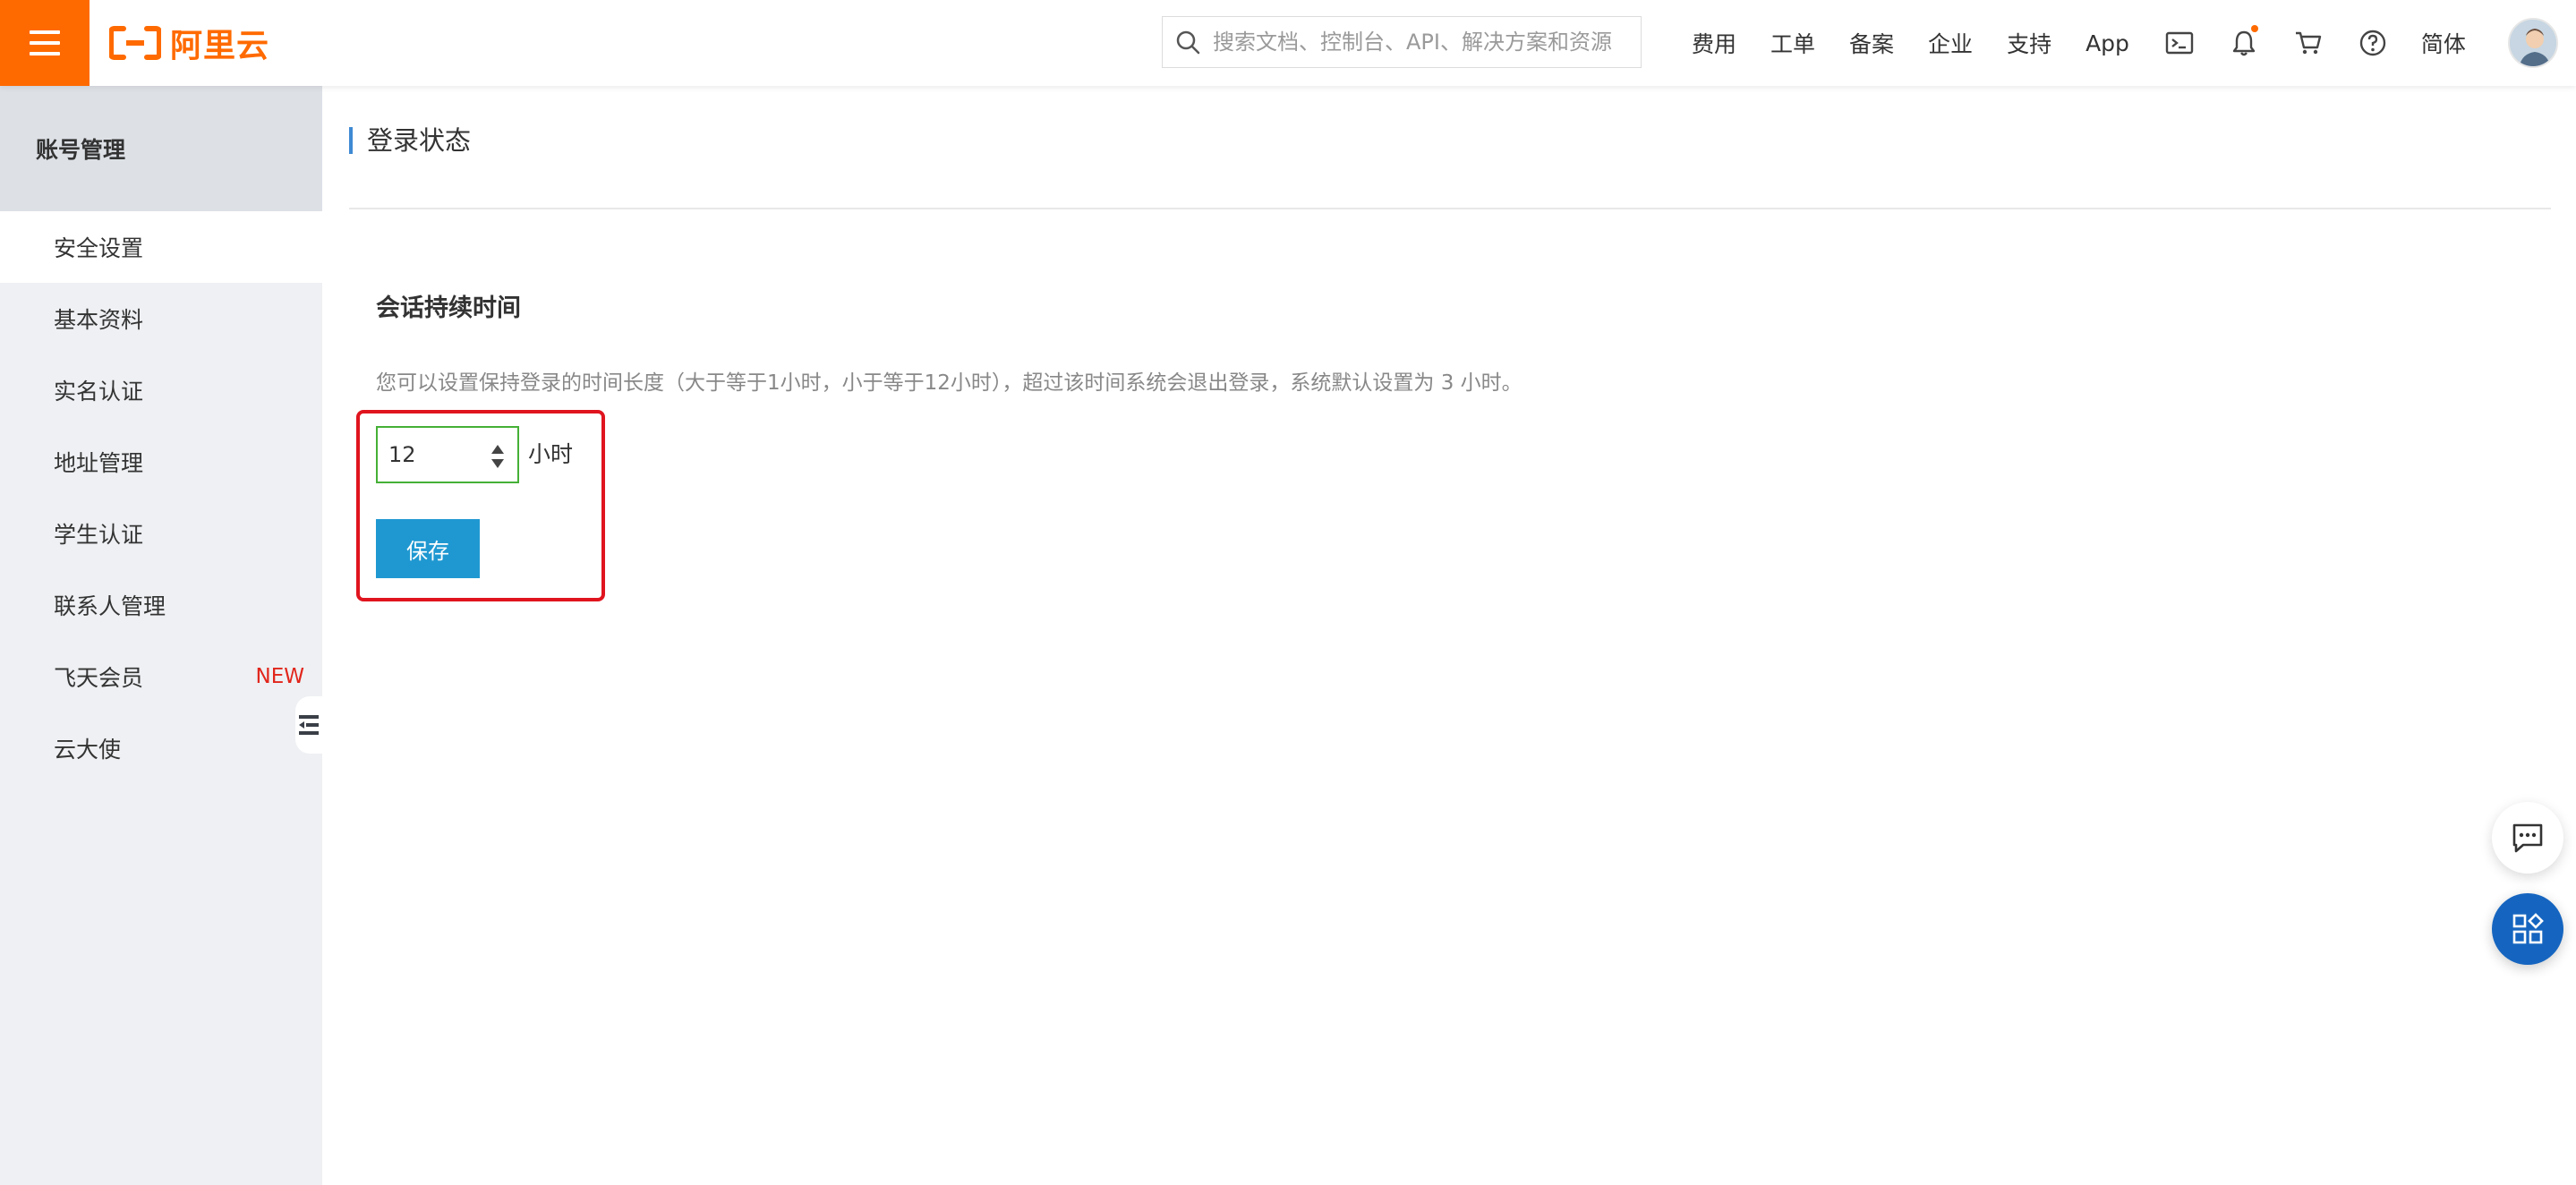 This screenshot has width=2576, height=1185. I want to click on search-box, so click(1402, 42).